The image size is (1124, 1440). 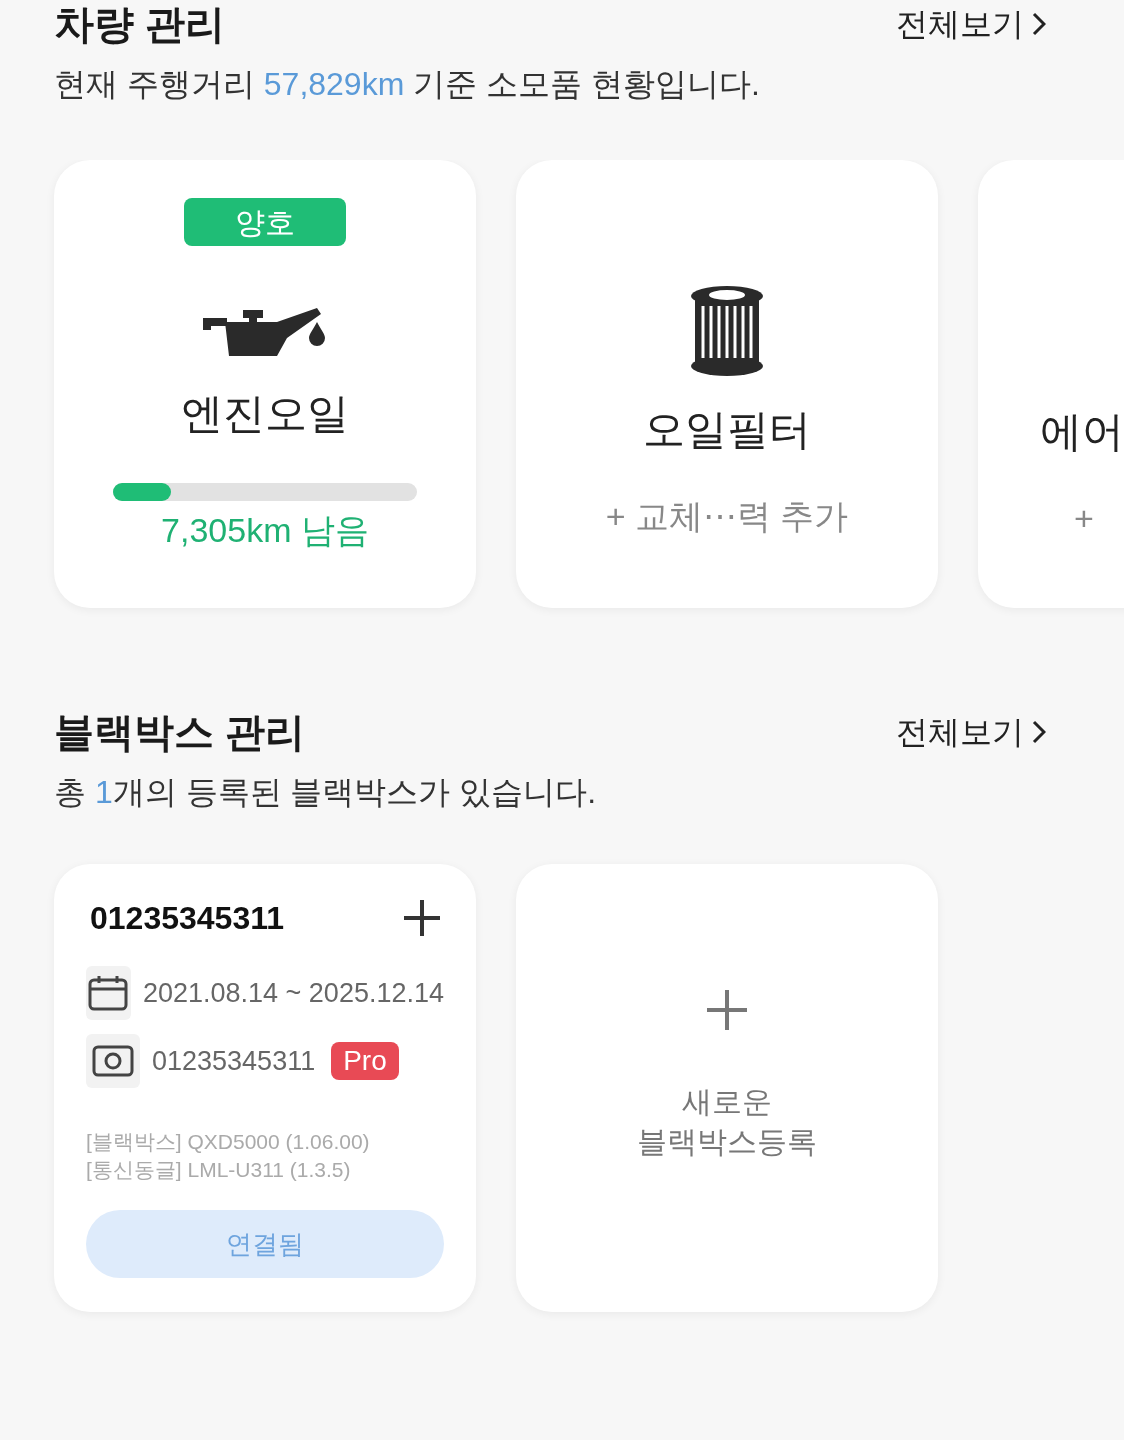 What do you see at coordinates (234, 1061) in the screenshot?
I see `camera-id: 01235345311` at bounding box center [234, 1061].